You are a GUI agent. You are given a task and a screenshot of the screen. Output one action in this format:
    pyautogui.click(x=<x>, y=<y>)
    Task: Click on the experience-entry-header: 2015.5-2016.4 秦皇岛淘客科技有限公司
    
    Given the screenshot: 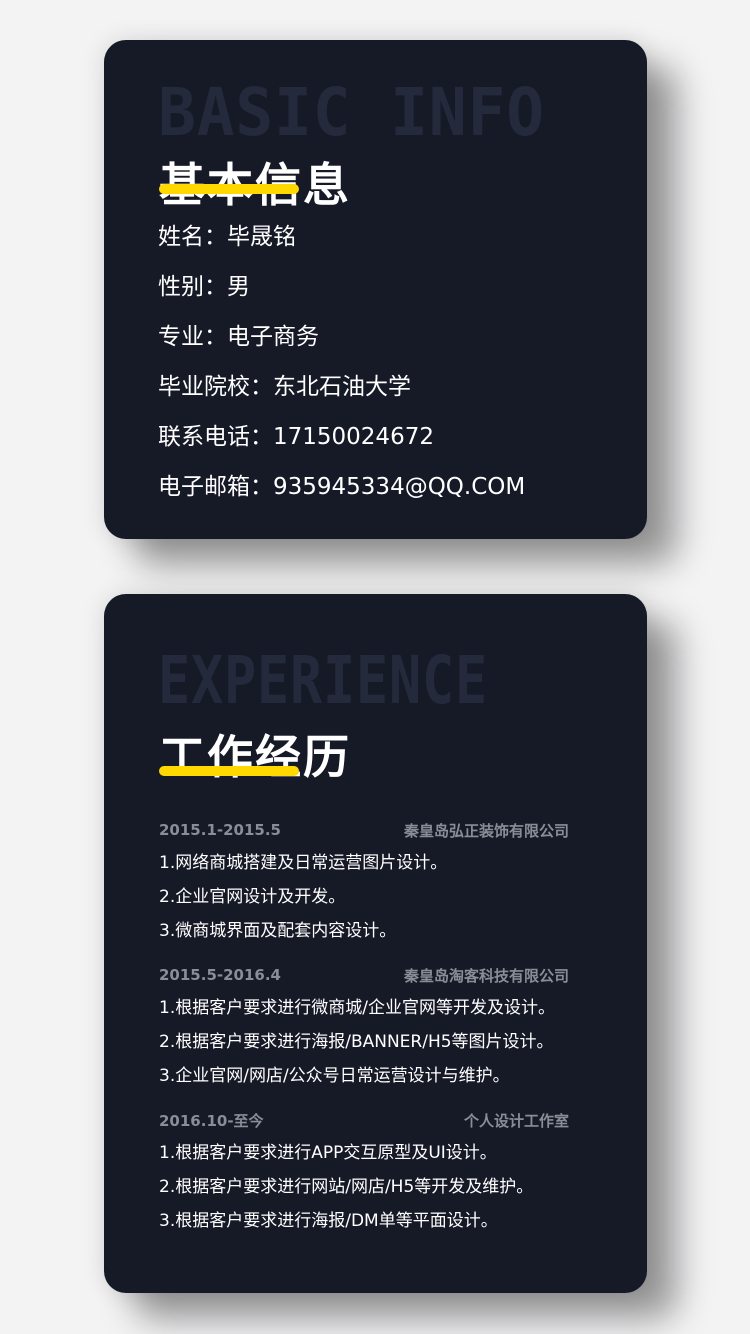 What is the action you would take?
    pyautogui.click(x=364, y=975)
    